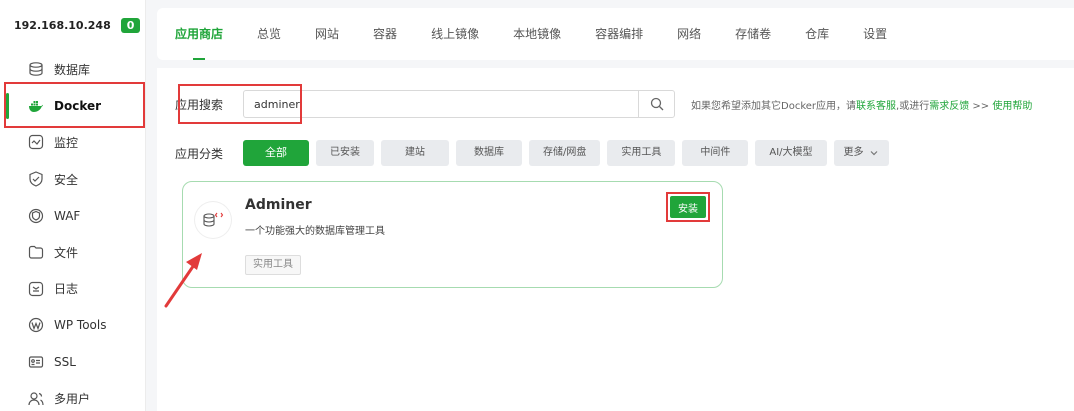 Image resolution: width=1074 pixels, height=411 pixels. I want to click on sidebar-item-label: WP Tools, so click(80, 325).